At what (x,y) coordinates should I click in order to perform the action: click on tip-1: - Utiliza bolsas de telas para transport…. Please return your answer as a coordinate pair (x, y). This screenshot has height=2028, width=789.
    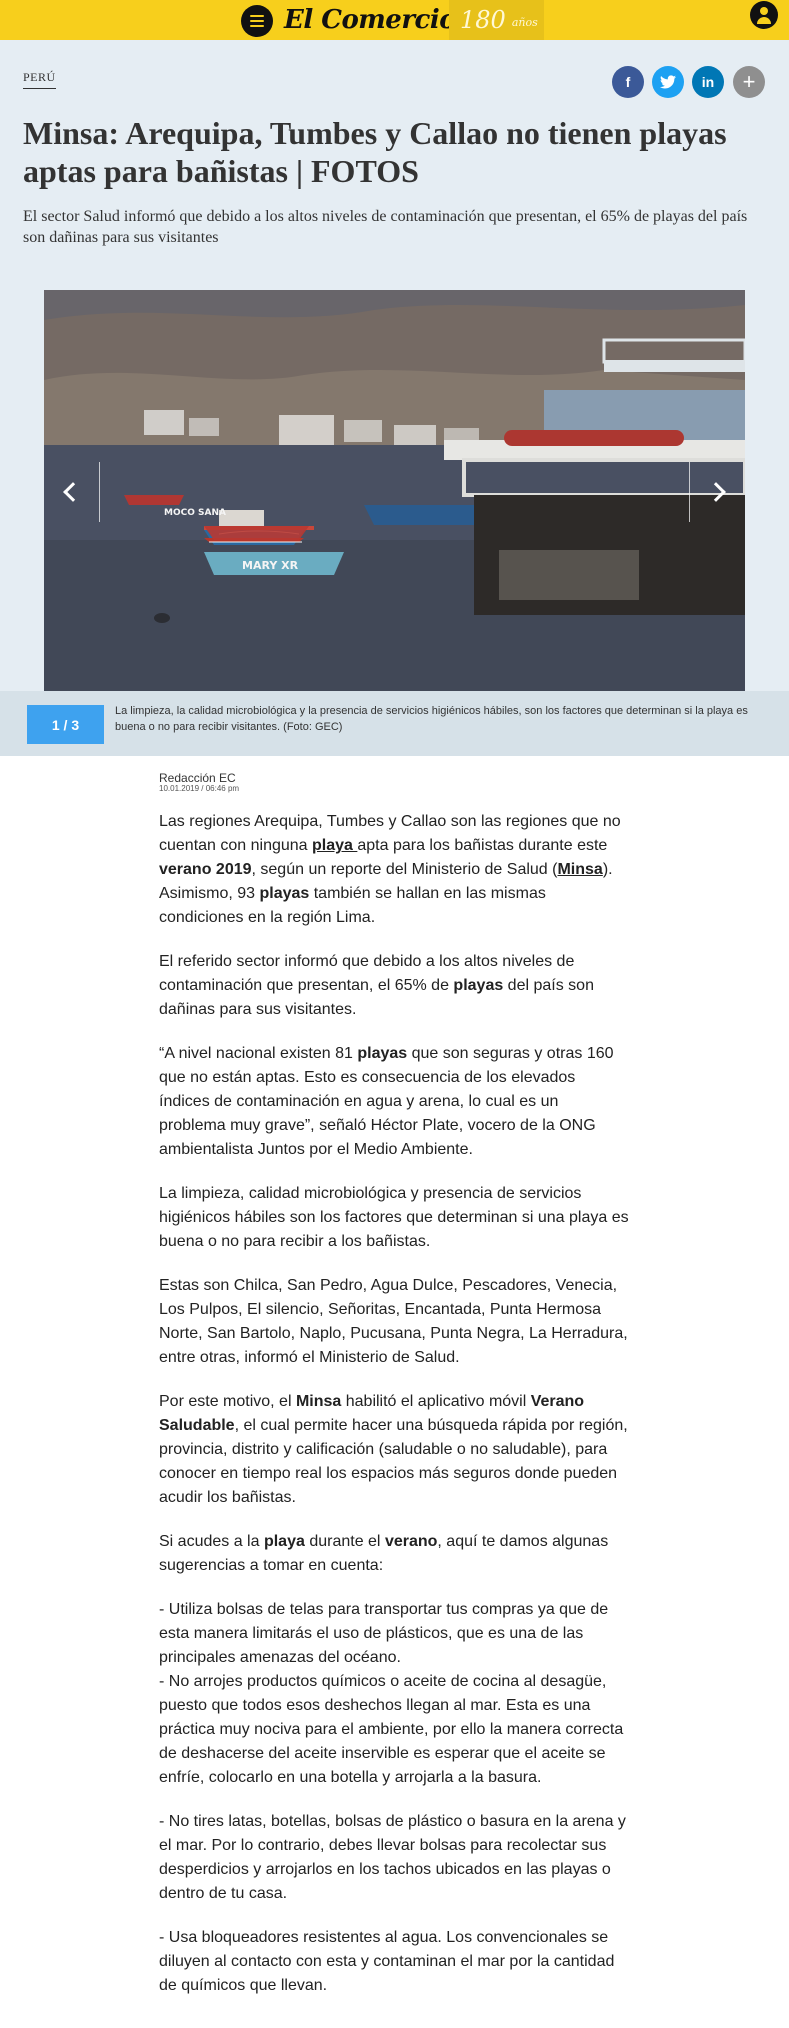
    Looking at the image, I should click on (384, 1633).